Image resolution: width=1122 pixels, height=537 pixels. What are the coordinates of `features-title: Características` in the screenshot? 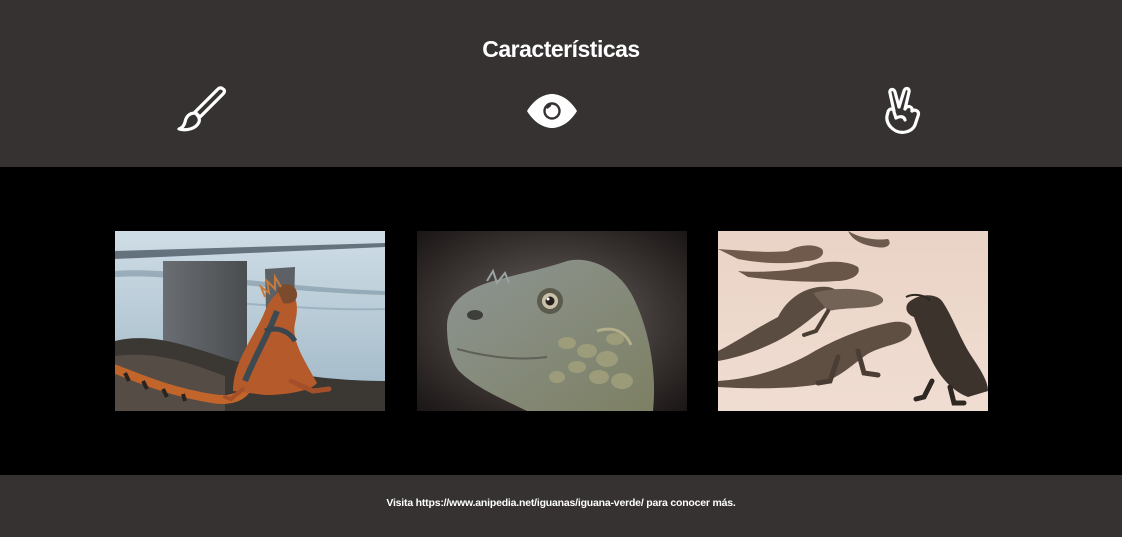 It's located at (561, 49).